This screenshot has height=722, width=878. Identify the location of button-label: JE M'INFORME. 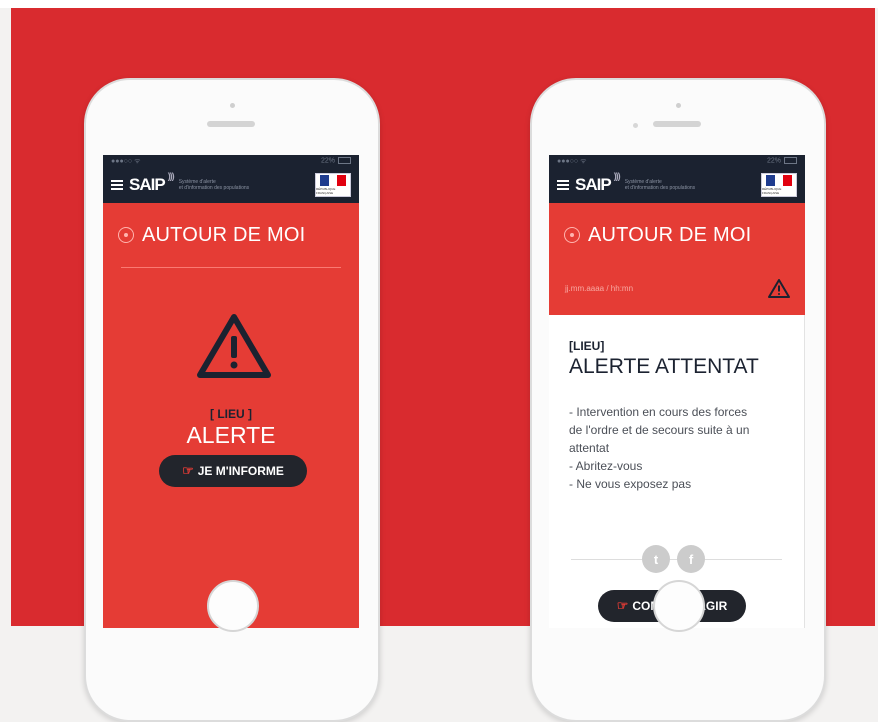
(240, 471).